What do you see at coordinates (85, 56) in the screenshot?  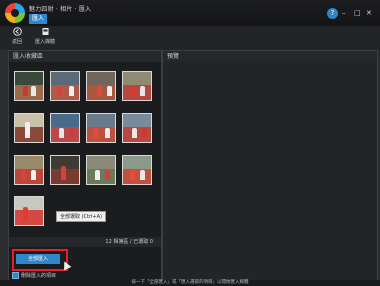 I see `panel-title: 匯入收藏區` at bounding box center [85, 56].